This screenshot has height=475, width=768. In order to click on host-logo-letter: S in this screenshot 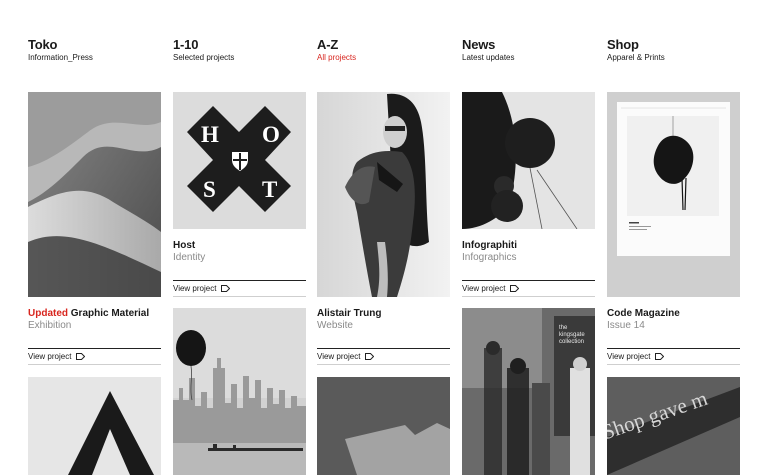, I will do `click(209, 189)`.